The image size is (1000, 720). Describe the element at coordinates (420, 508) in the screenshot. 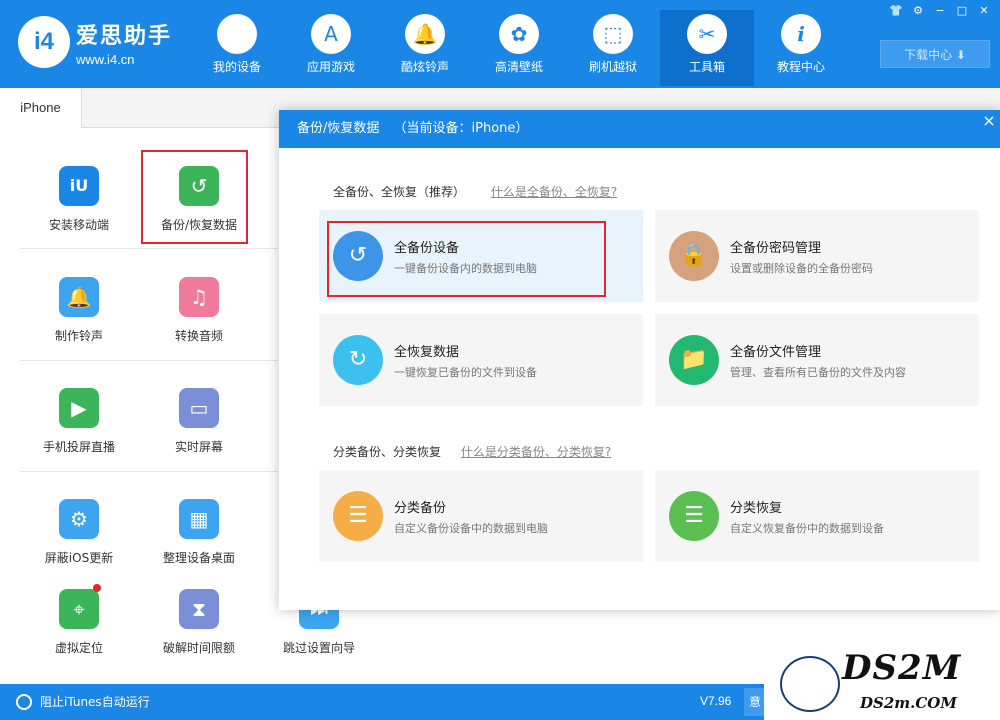

I see `card-title: 分类备份` at that location.